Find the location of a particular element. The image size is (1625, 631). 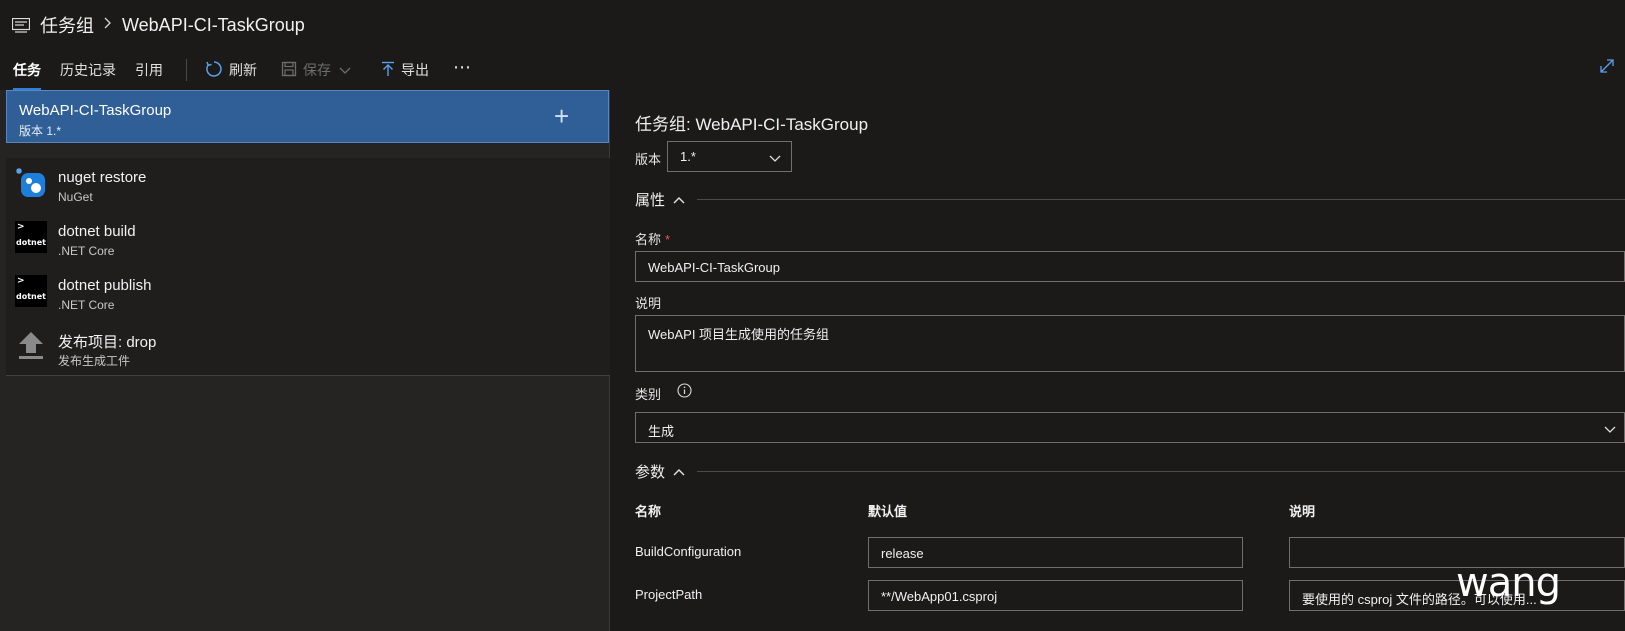

params-col-default: 默认值 is located at coordinates (888, 511).